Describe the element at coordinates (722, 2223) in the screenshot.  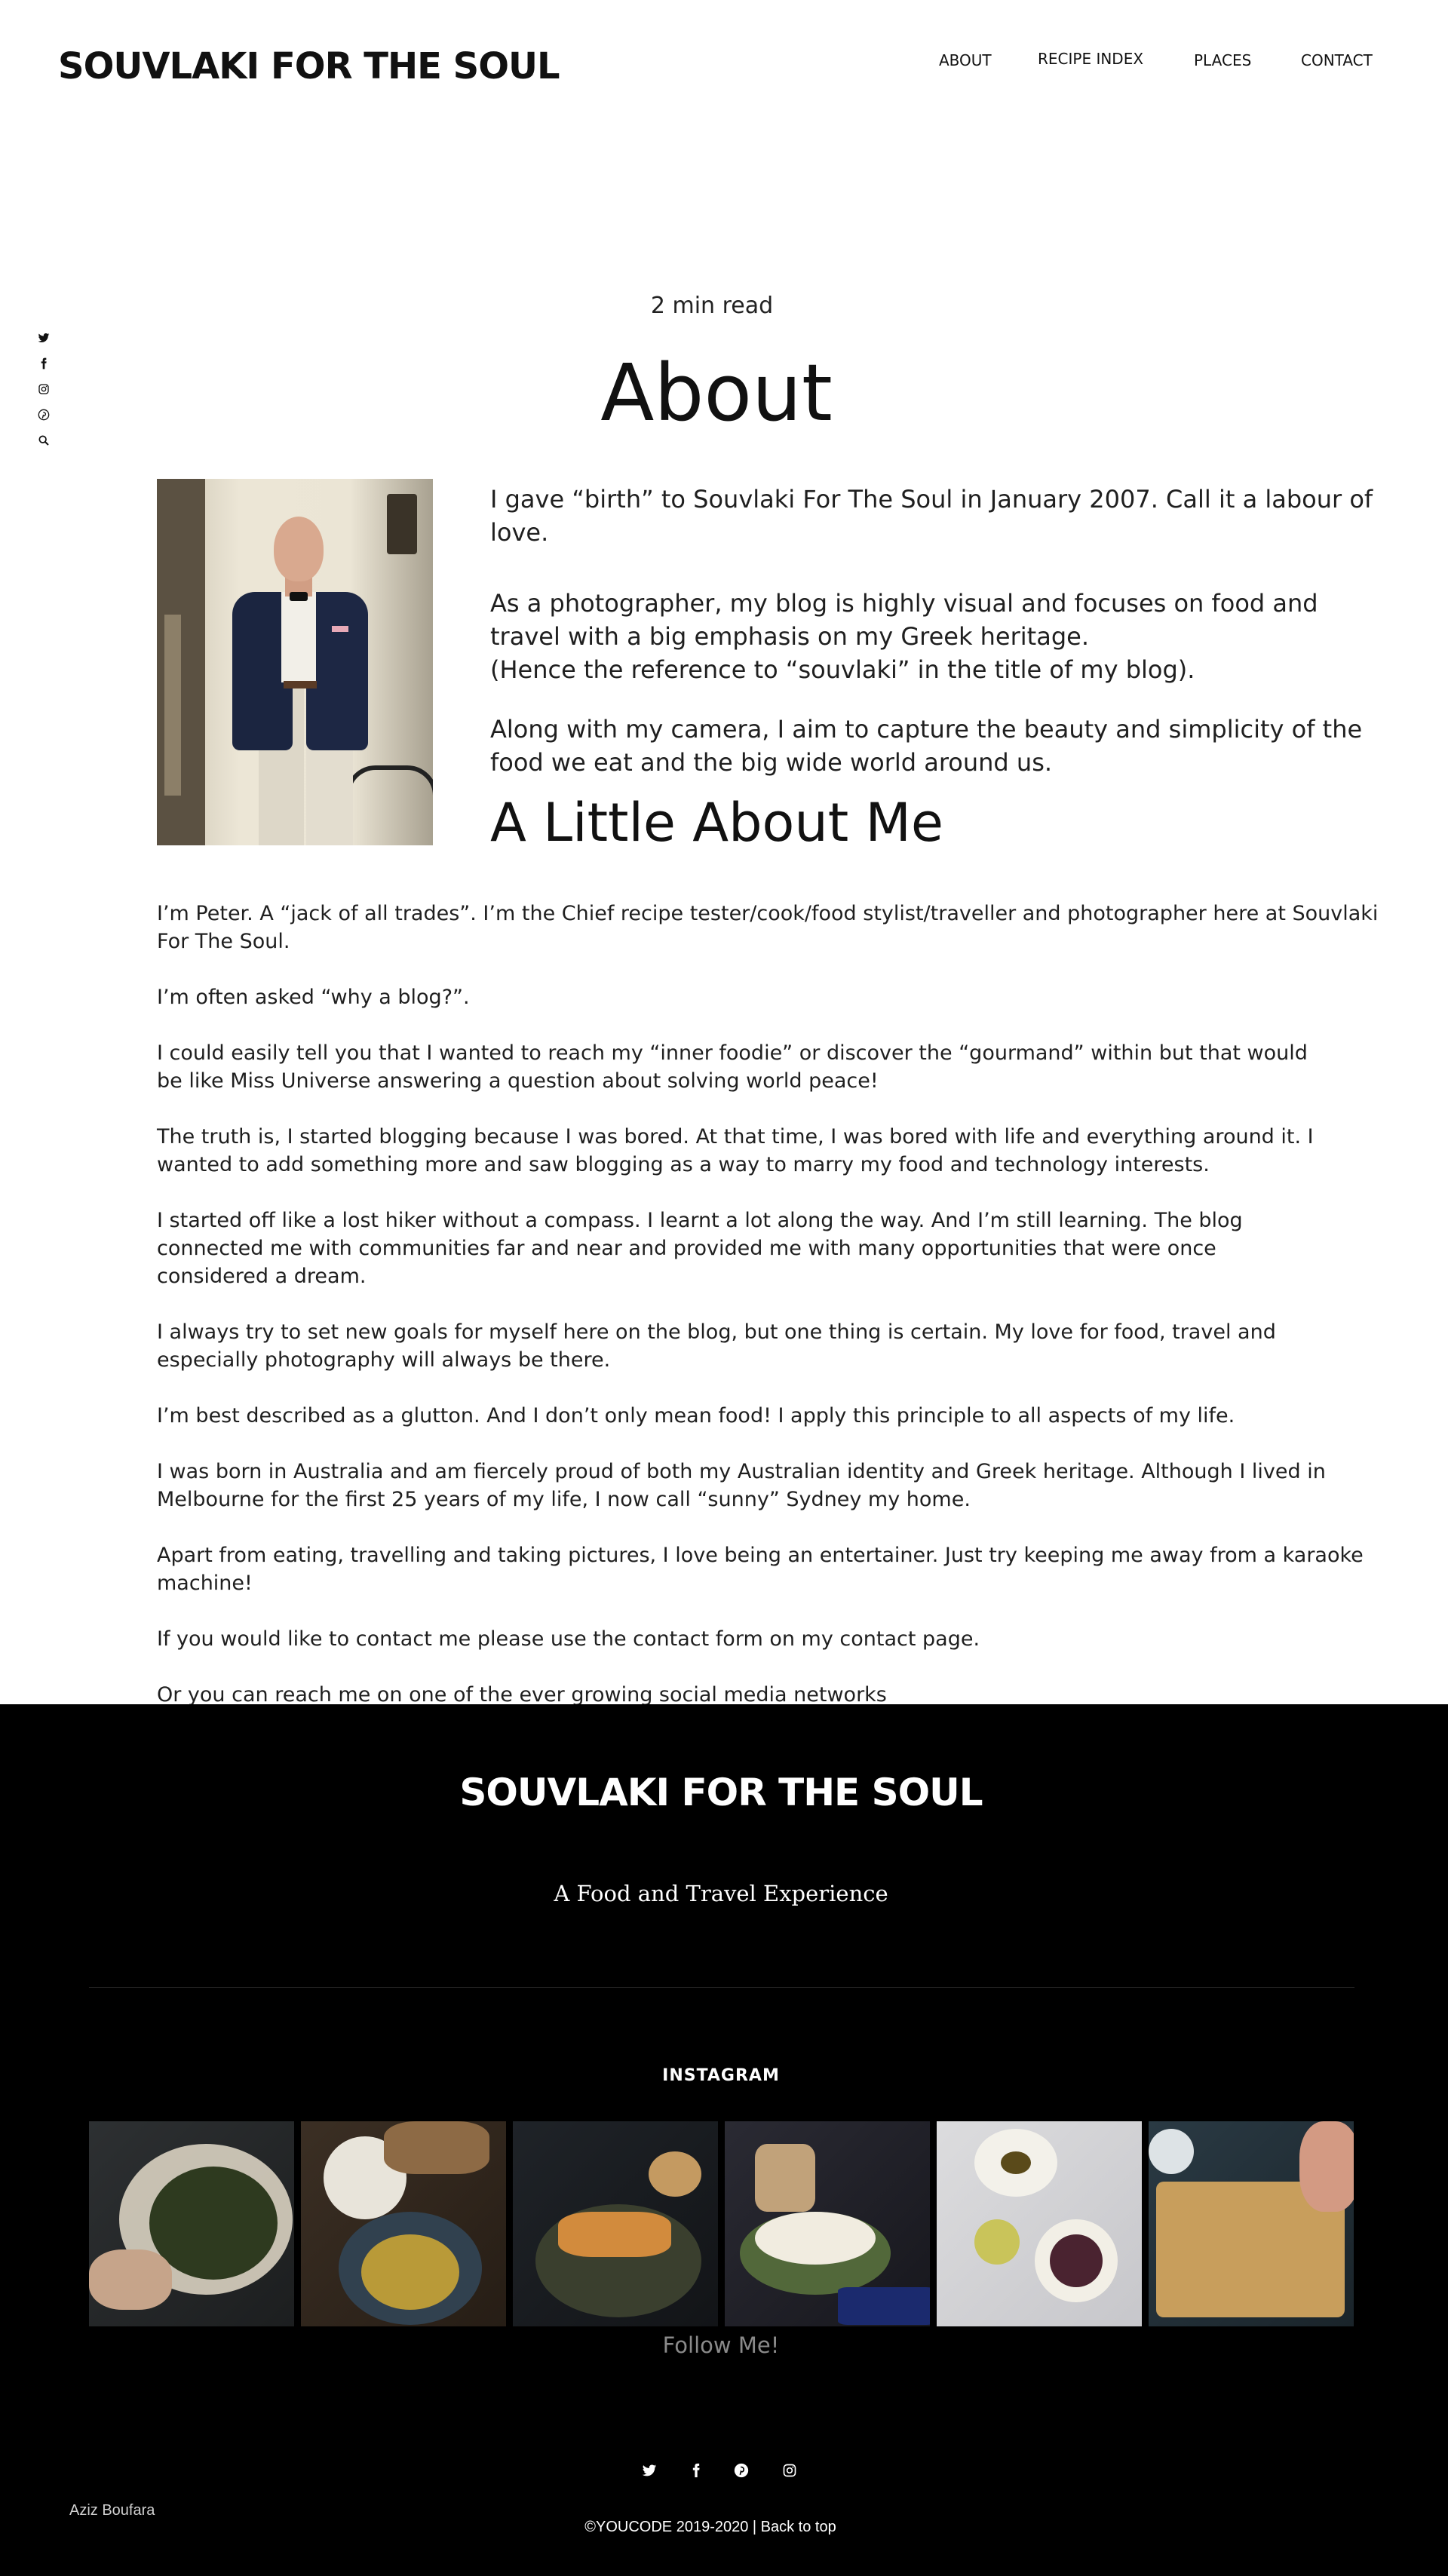
I see `instagram-grid` at that location.